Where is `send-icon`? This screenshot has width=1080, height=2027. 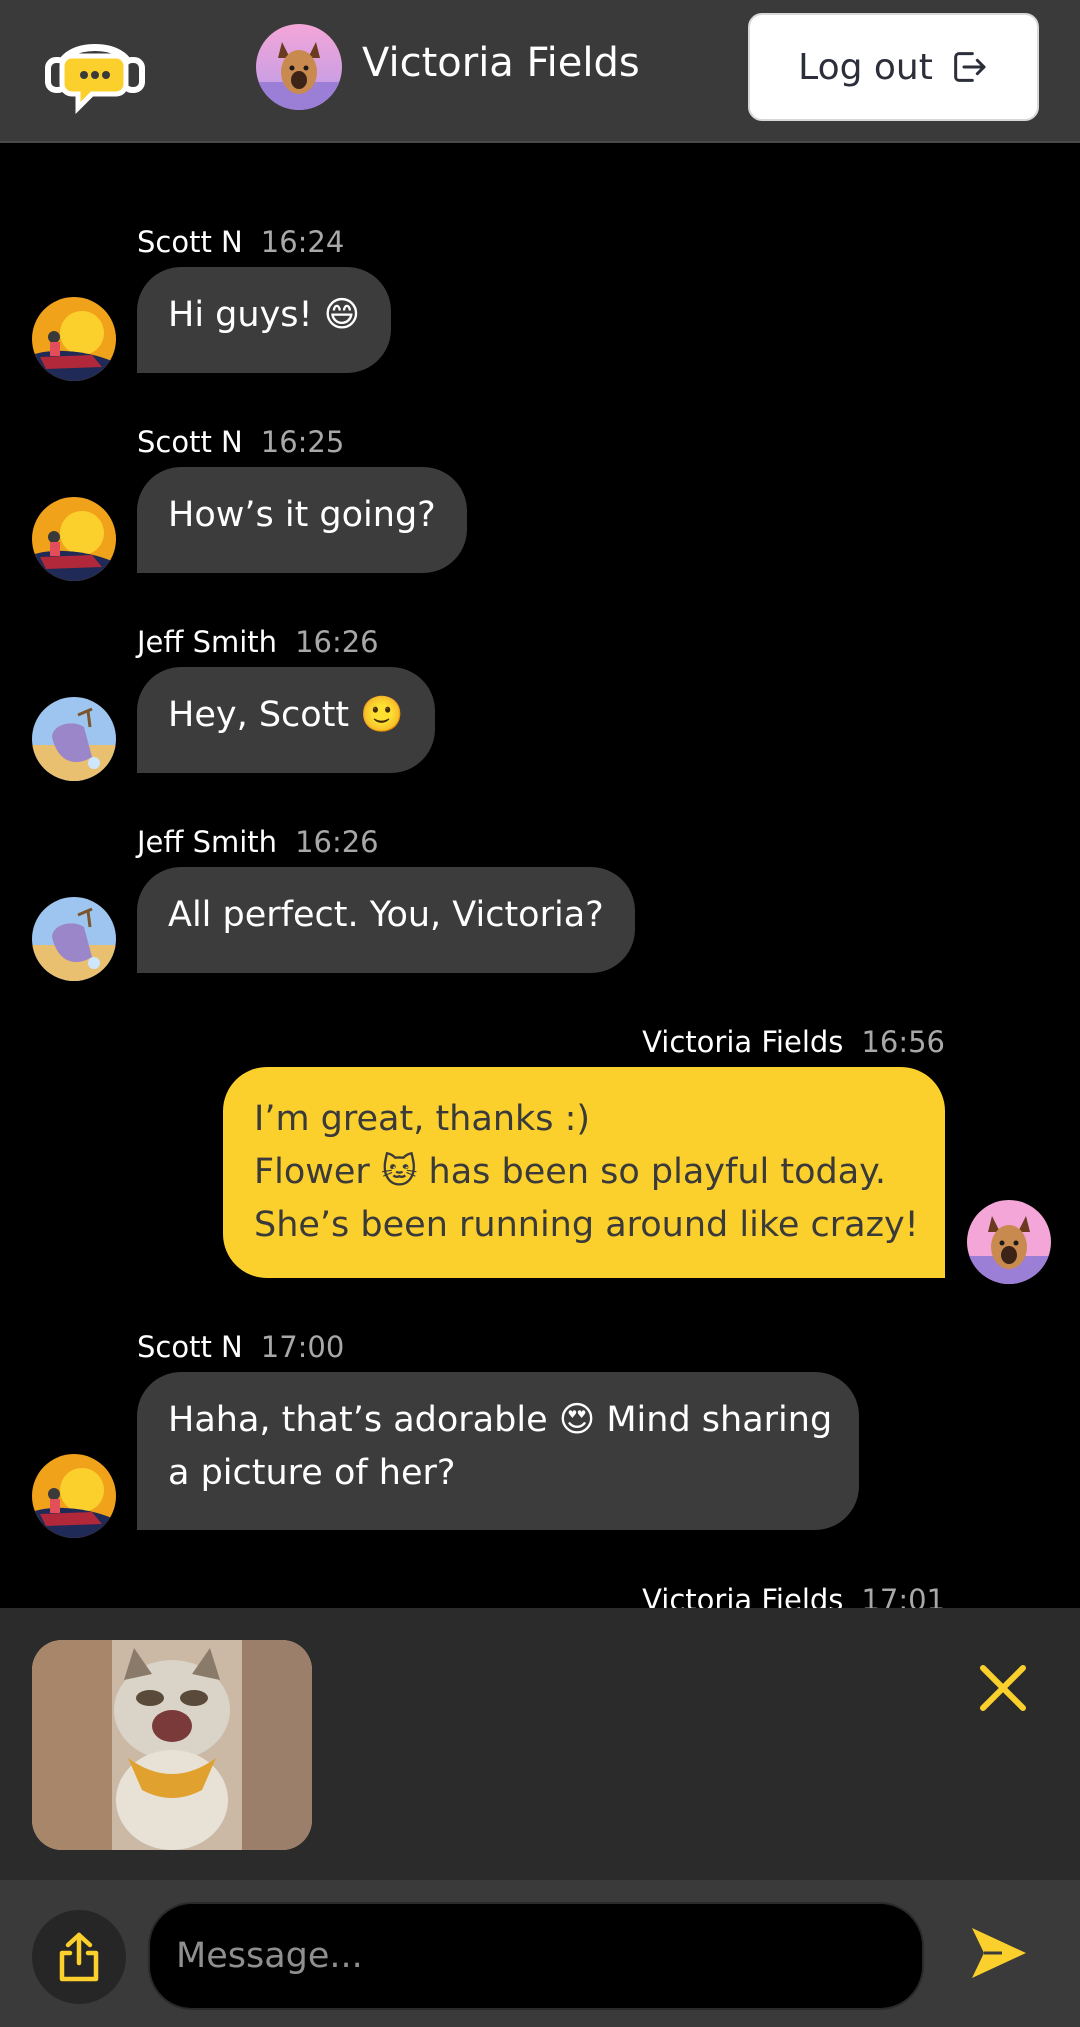
send-icon is located at coordinates (999, 1953).